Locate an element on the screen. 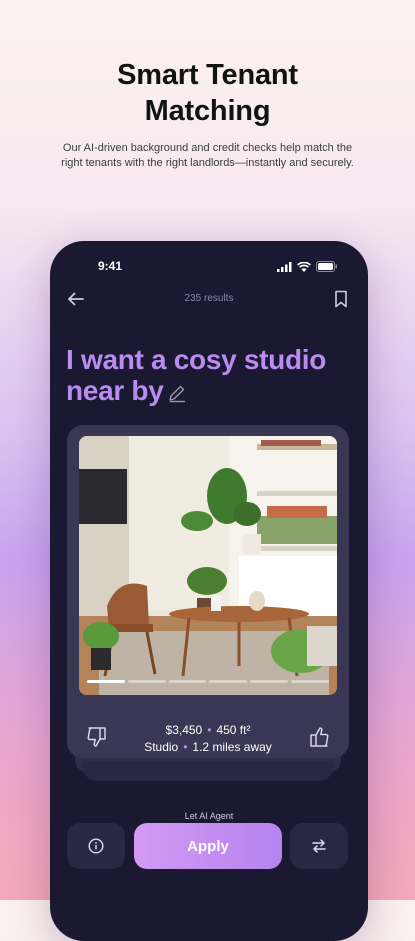  thumbs-down-icon is located at coordinates (97, 737).